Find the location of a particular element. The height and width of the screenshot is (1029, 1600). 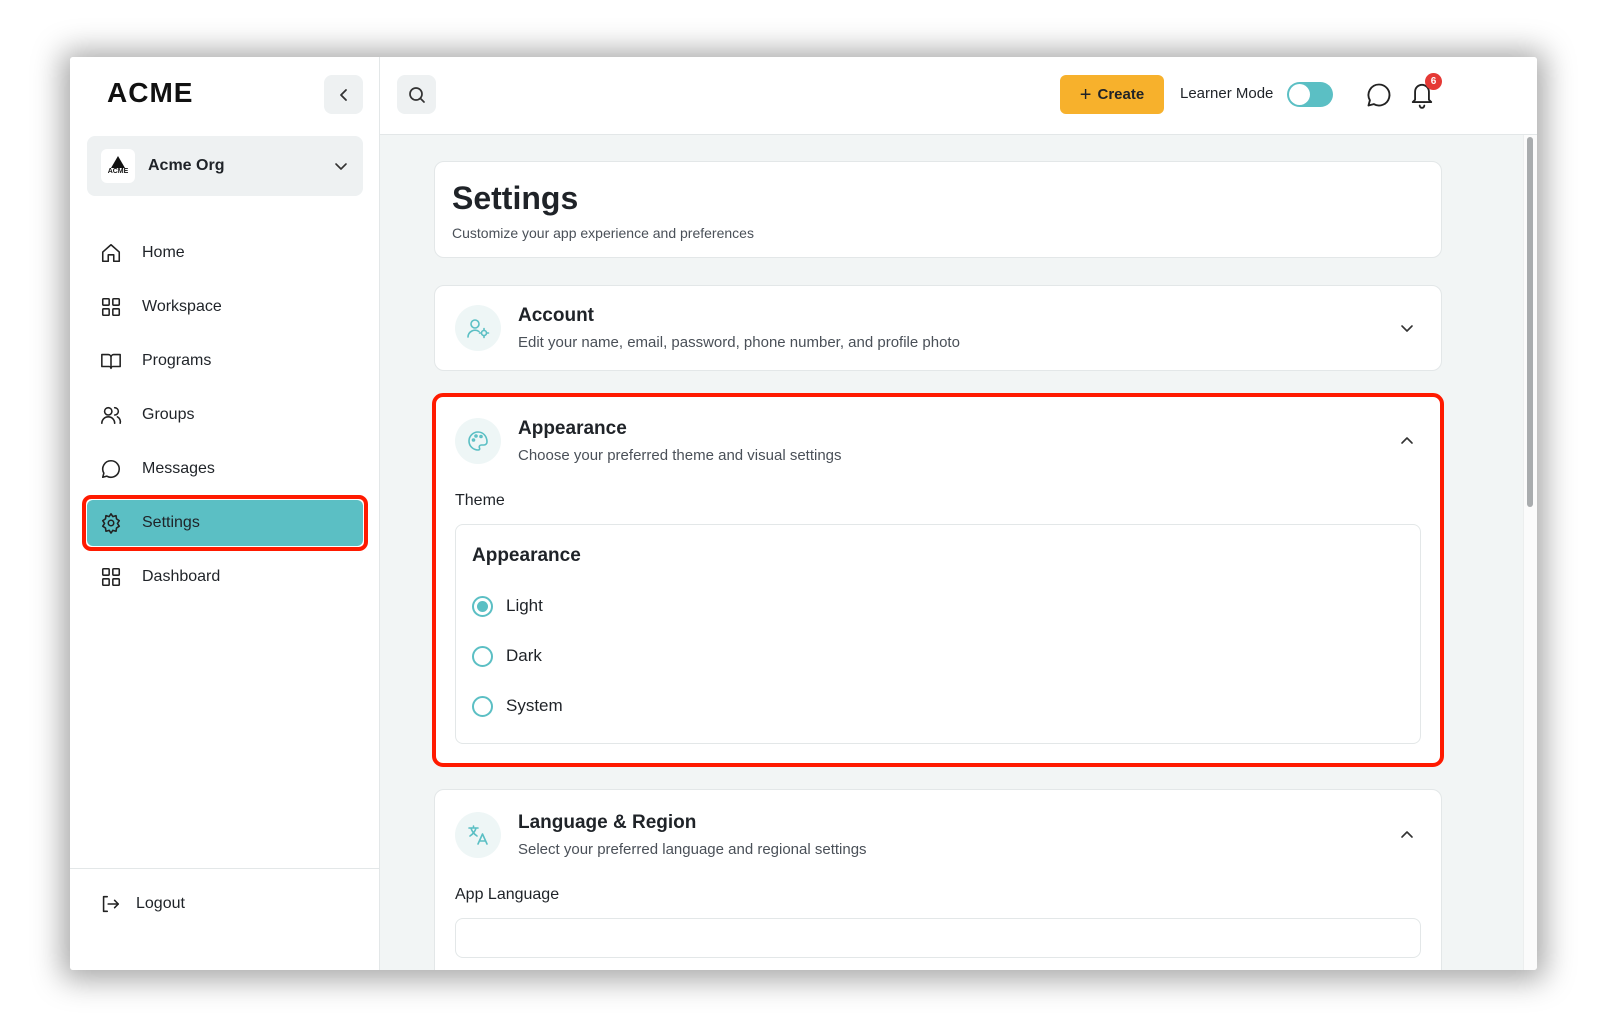

sidebar-item-home: Home is located at coordinates (225, 253).